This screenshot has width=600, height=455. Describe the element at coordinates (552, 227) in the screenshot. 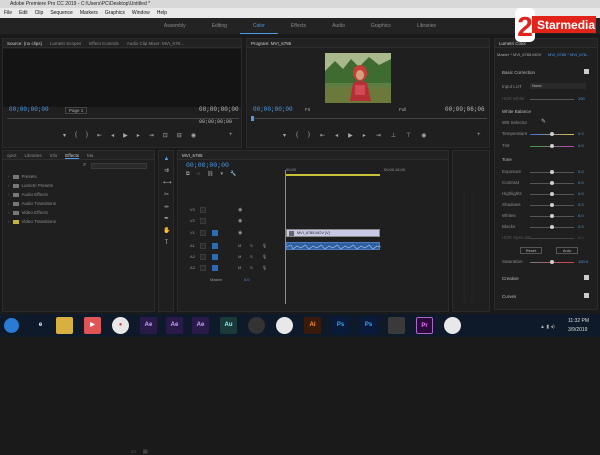

I see `blacks-knob` at that location.